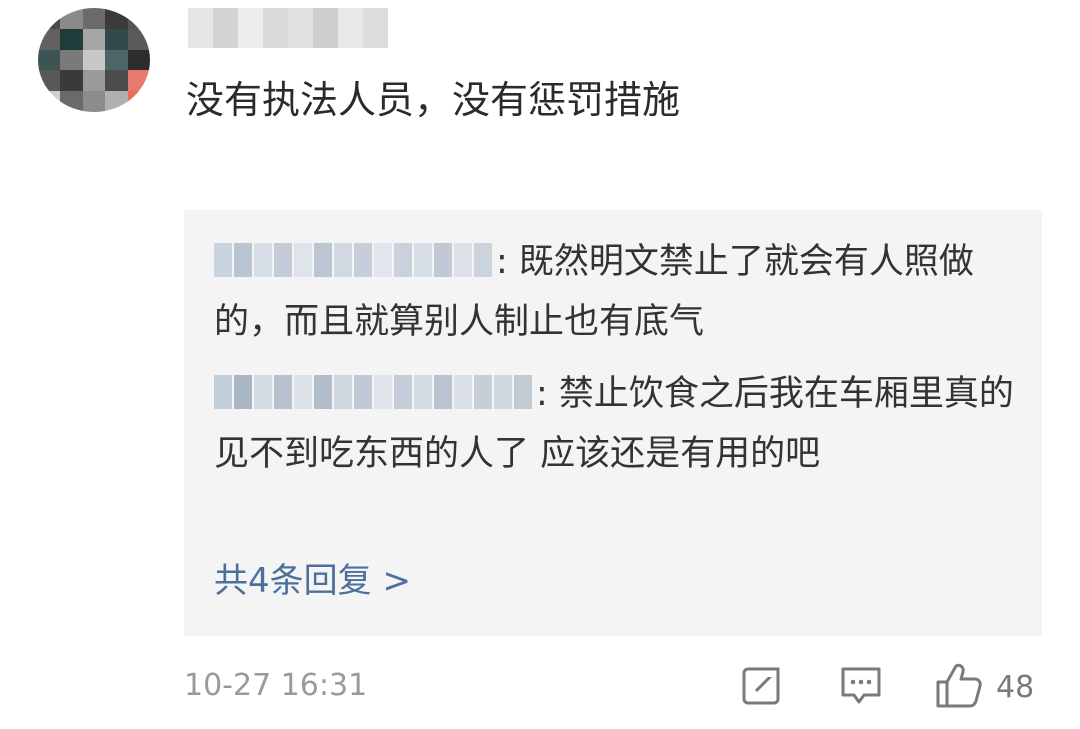 The image size is (1080, 729). I want to click on view-more-replies-link: 共4条回复 >, so click(312, 581).